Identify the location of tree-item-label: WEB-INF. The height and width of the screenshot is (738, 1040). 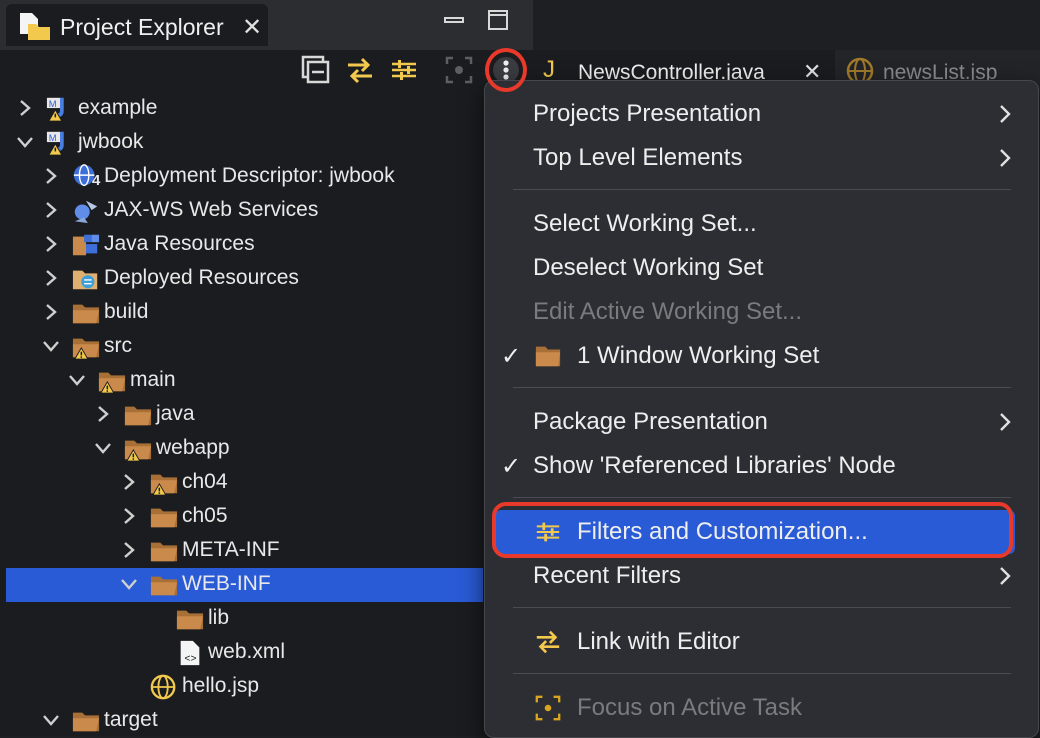
(226, 583).